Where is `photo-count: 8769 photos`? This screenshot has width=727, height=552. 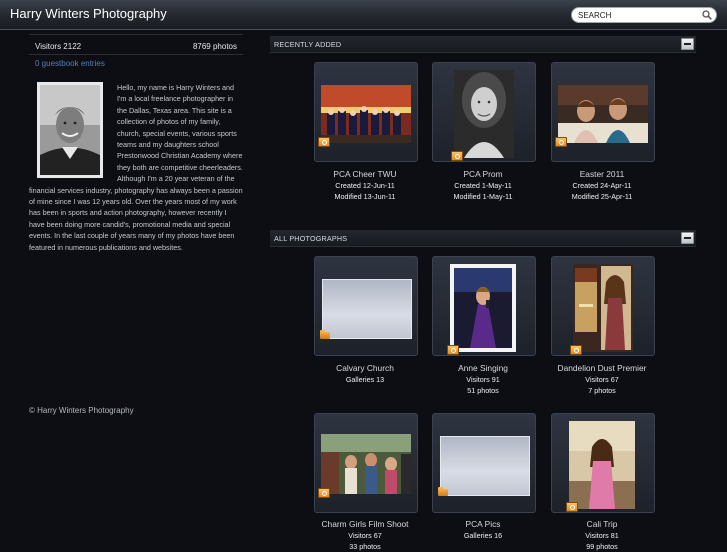
photo-count: 8769 photos is located at coordinates (214, 46).